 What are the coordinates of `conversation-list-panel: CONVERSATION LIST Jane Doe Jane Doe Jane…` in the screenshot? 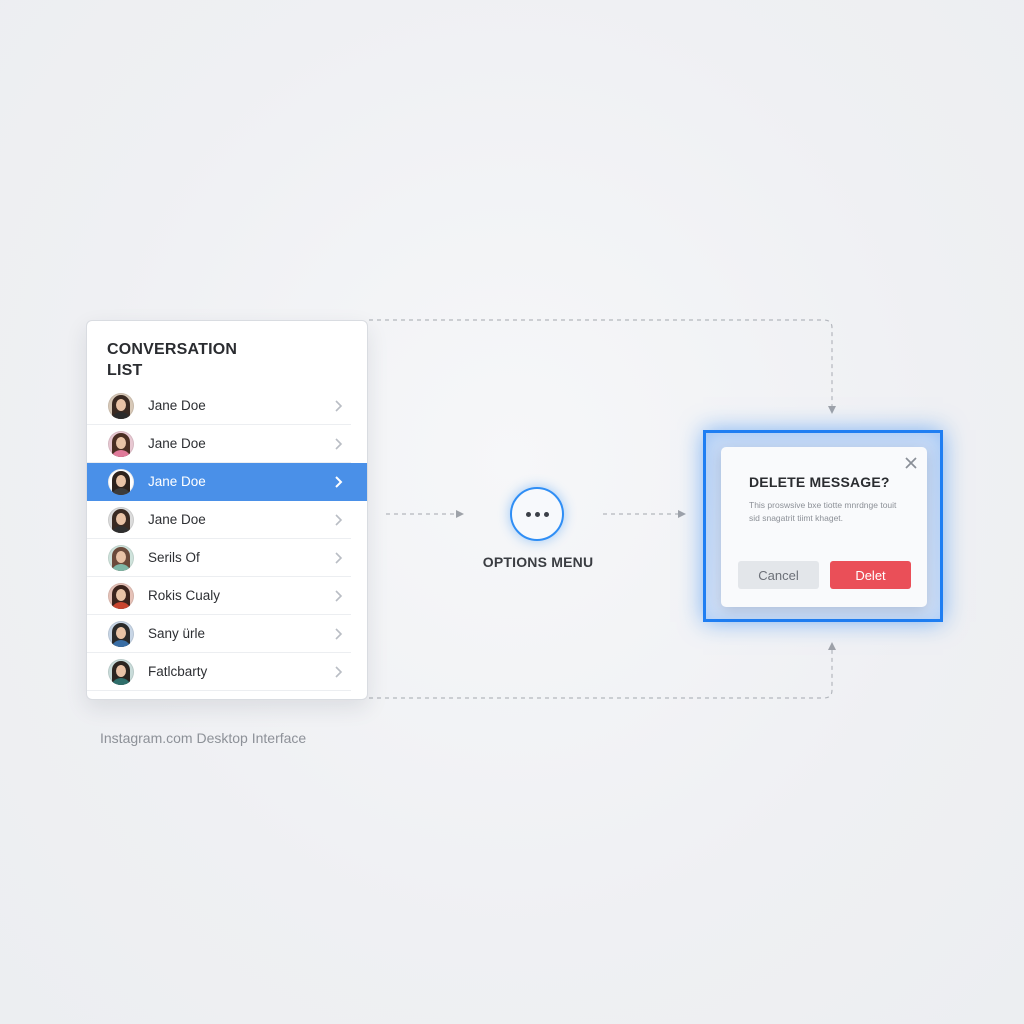 It's located at (227, 510).